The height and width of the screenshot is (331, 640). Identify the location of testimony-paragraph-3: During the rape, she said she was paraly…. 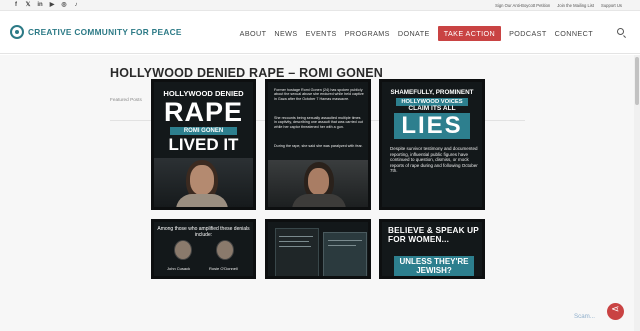
(318, 146).